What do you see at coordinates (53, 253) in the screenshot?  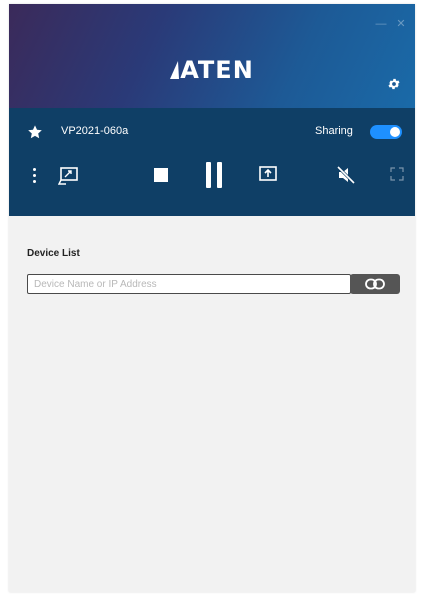 I see `device-list-title: Device List` at bounding box center [53, 253].